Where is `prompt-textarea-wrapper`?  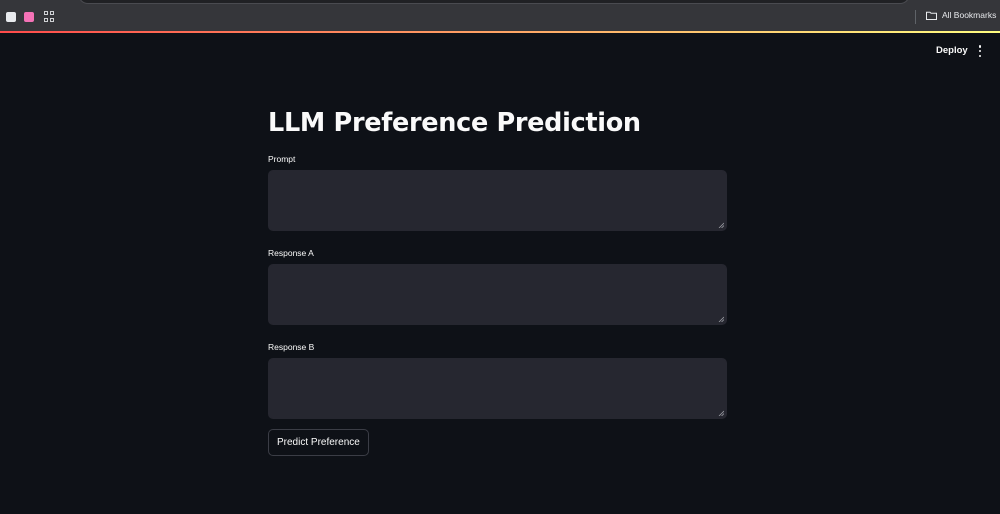
prompt-textarea-wrapper is located at coordinates (497, 200).